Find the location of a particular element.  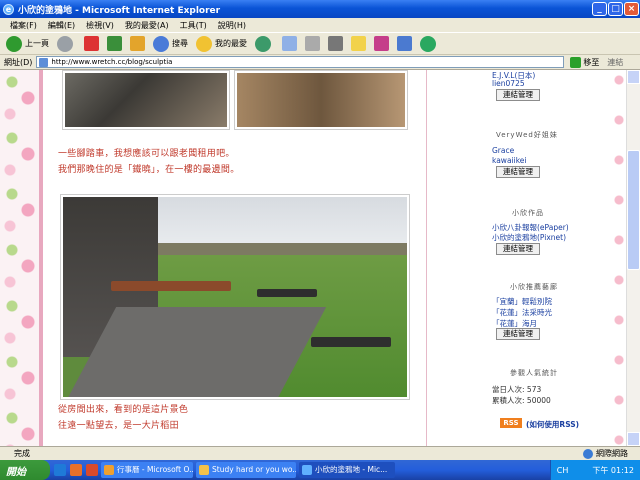

edit-icon is located at coordinates (335, 43).